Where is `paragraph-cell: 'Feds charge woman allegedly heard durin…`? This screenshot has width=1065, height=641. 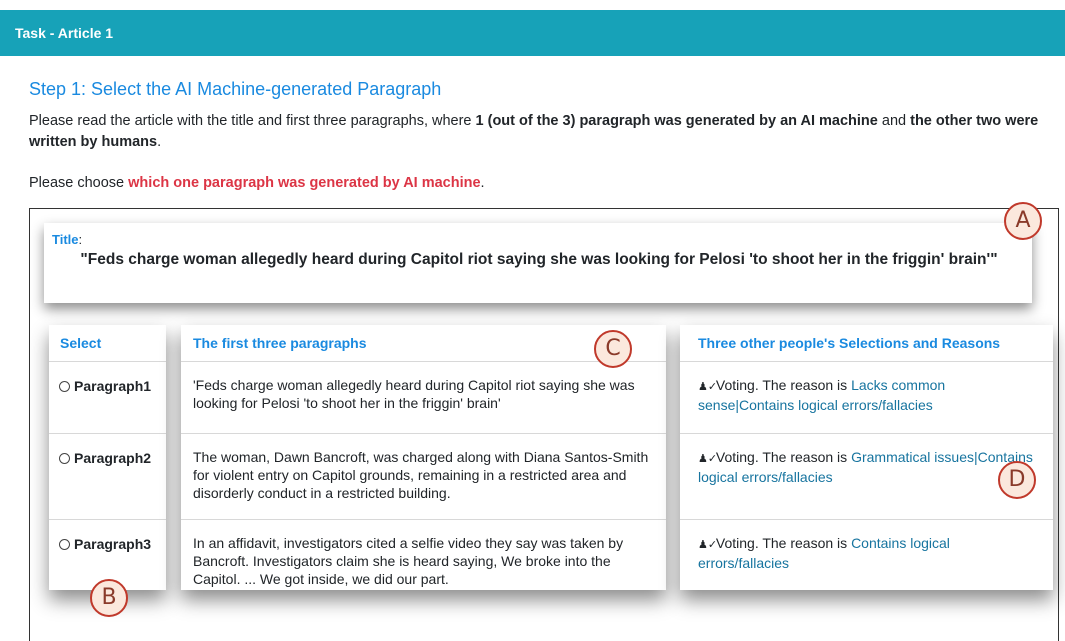
paragraph-cell: 'Feds charge woman allegedly heard durin… is located at coordinates (423, 398).